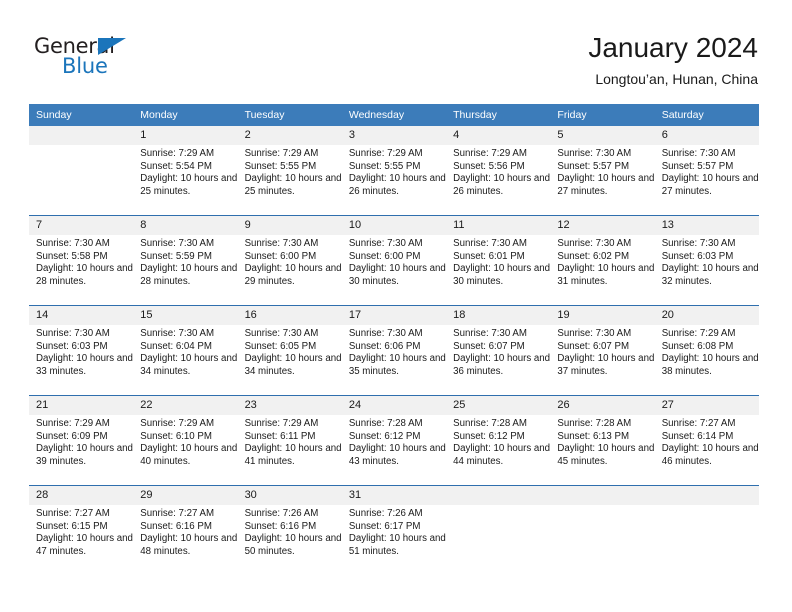  I want to click on day-number: 4, so click(498, 135).